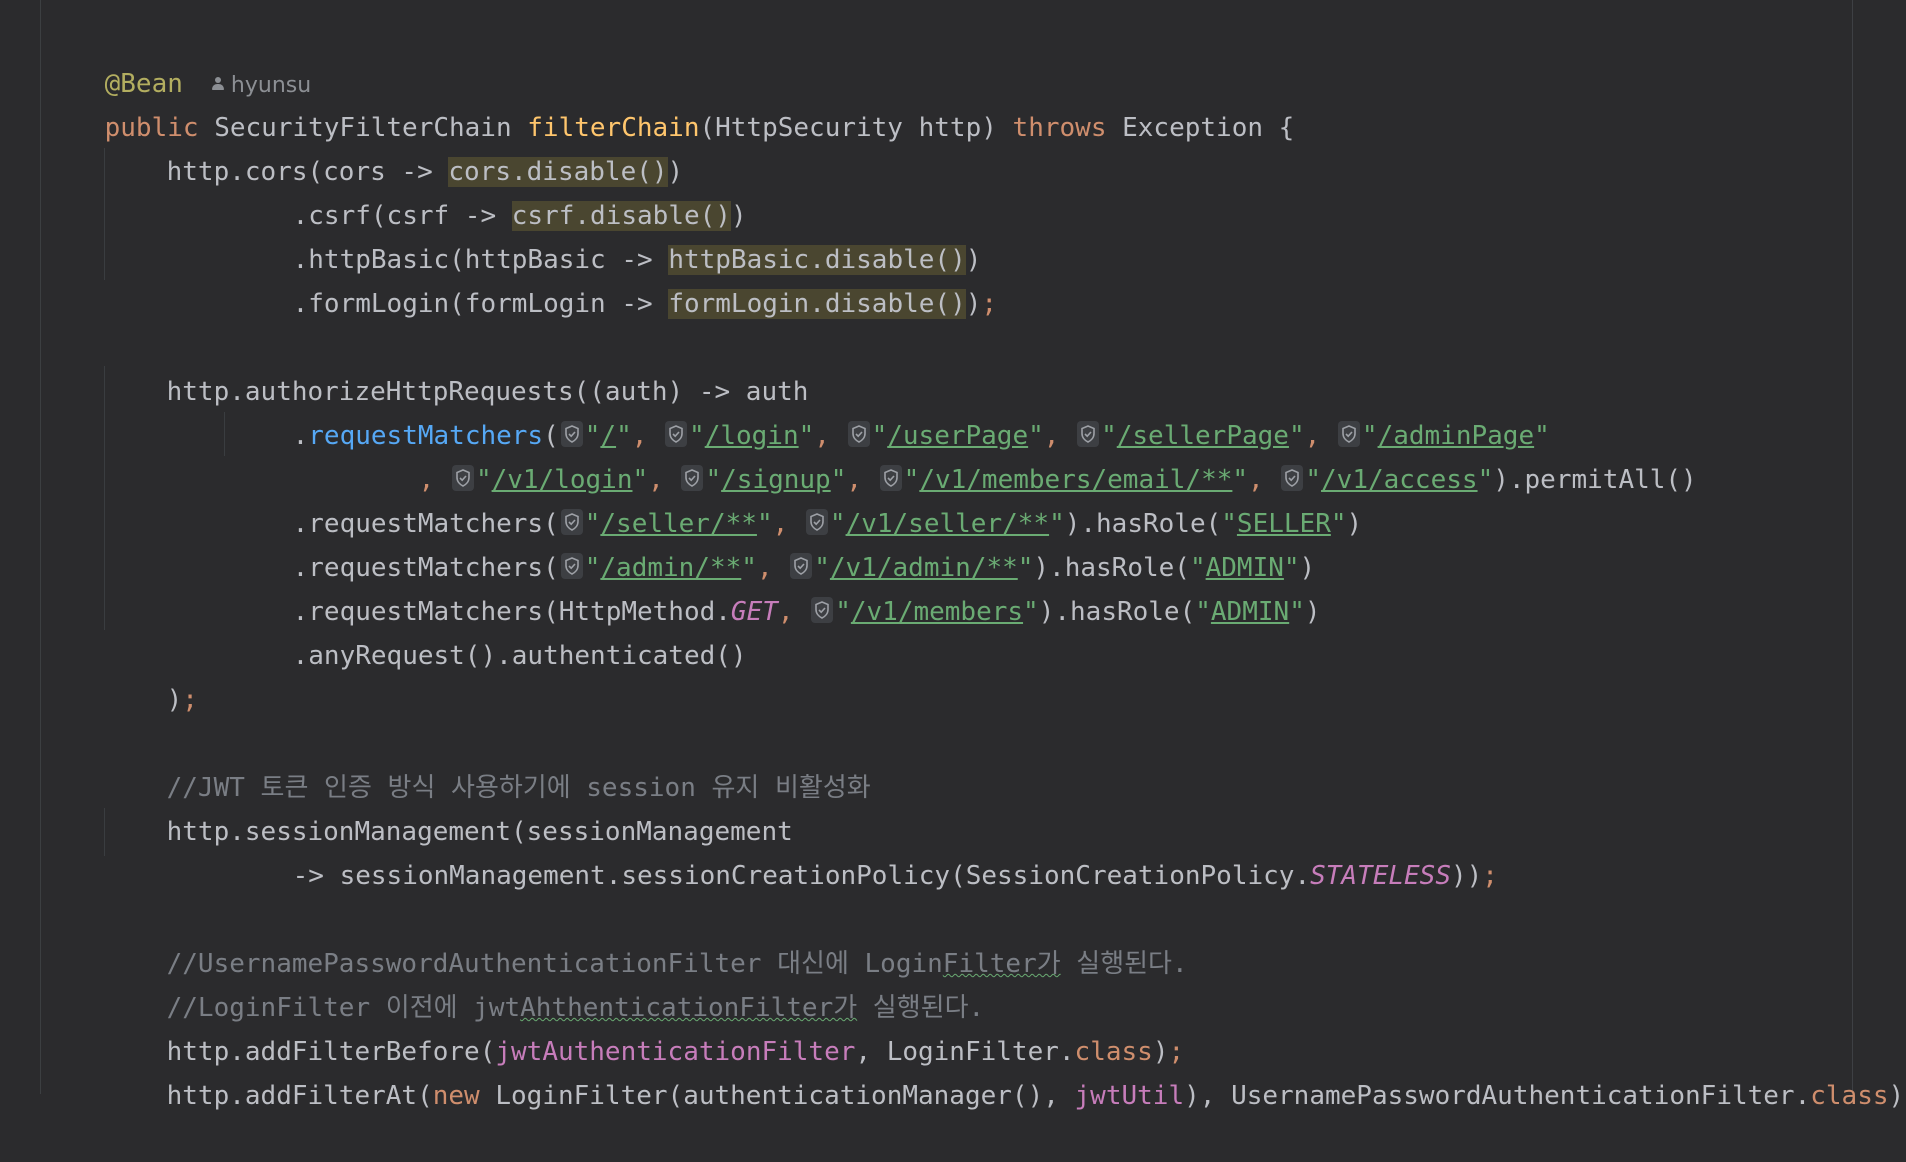 The image size is (1906, 1162). I want to click on code-text: ).hasRole(, so click(1117, 612).